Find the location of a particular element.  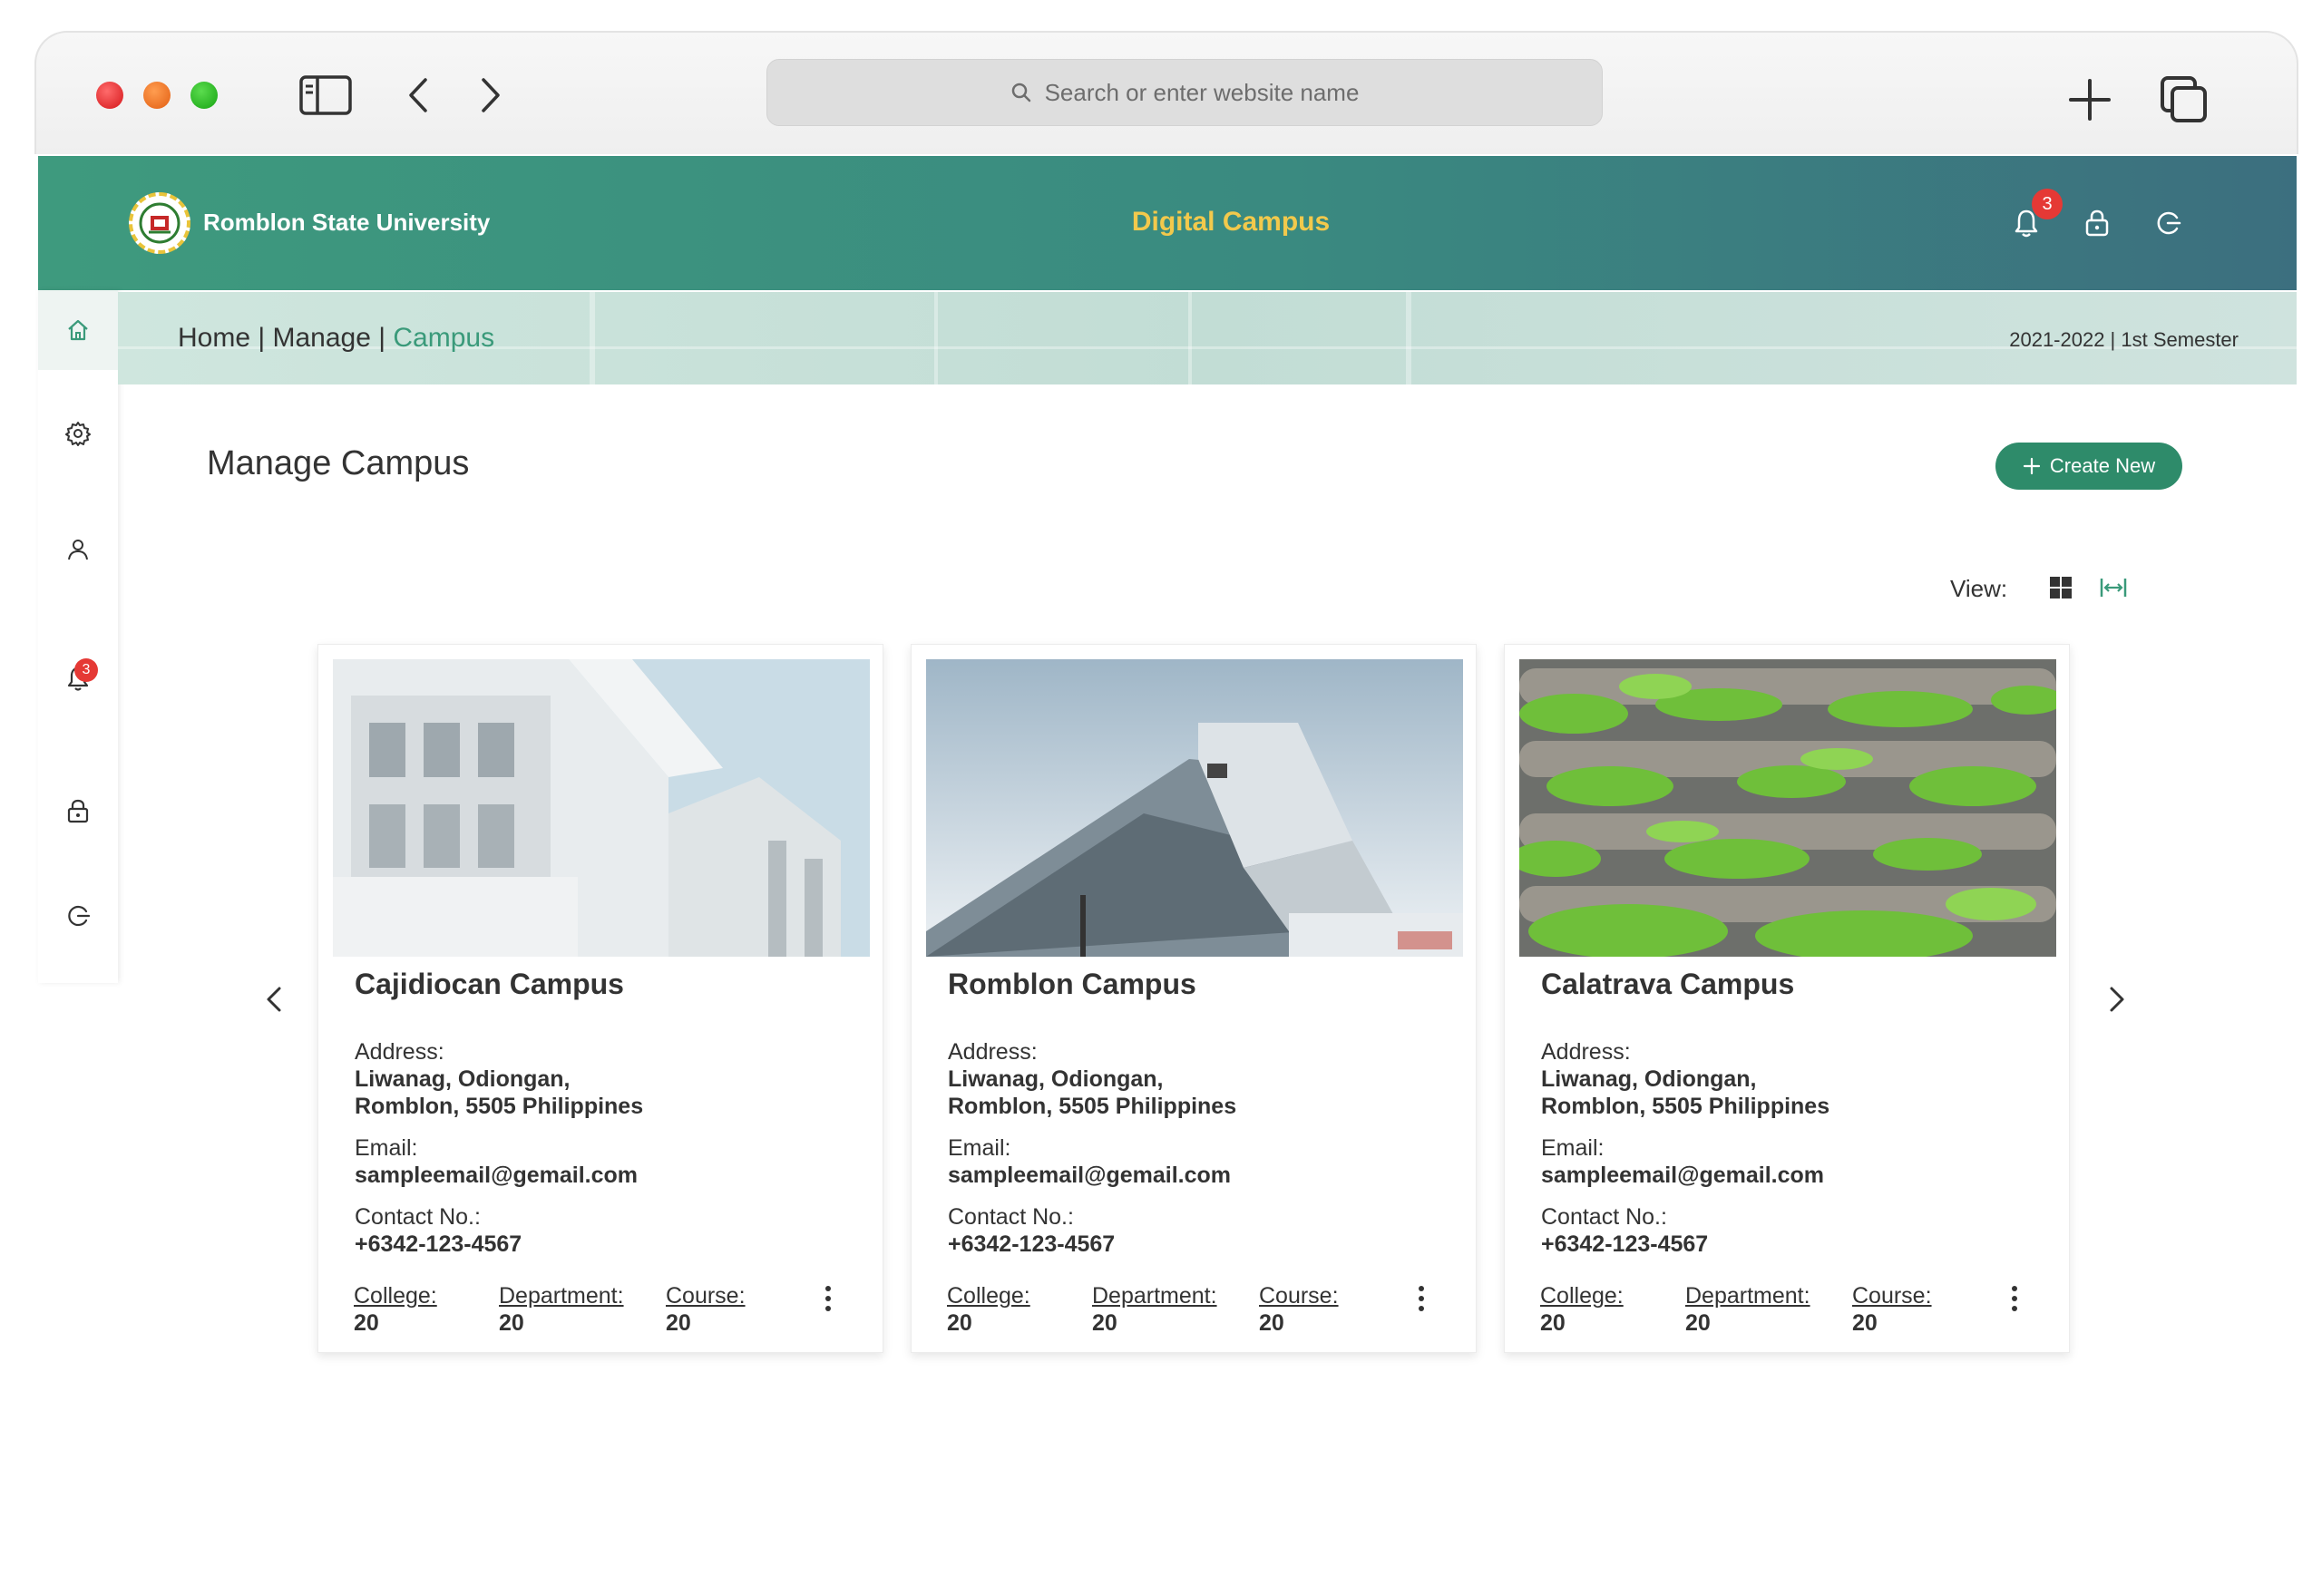

window-close-button is located at coordinates (109, 95).